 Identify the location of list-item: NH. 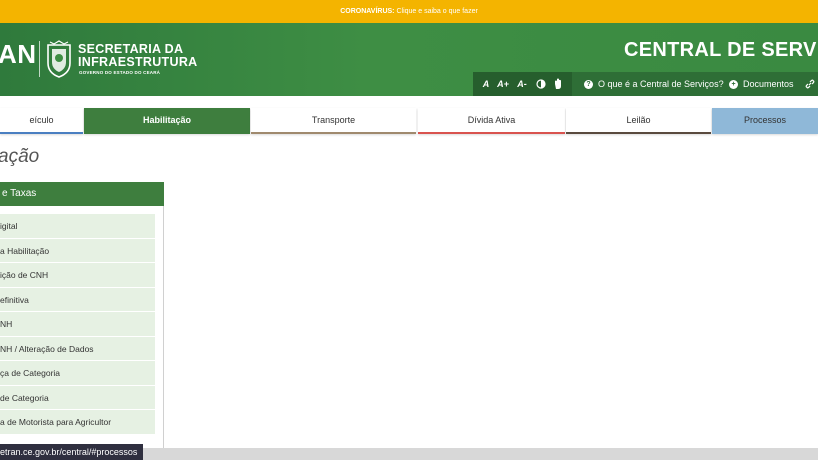
(77, 324).